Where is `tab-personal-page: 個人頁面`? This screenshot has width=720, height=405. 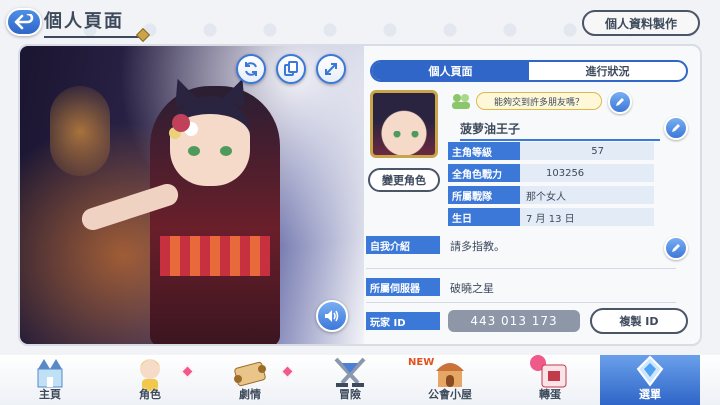
tab-personal-page: 個人頁面 is located at coordinates (450, 71).